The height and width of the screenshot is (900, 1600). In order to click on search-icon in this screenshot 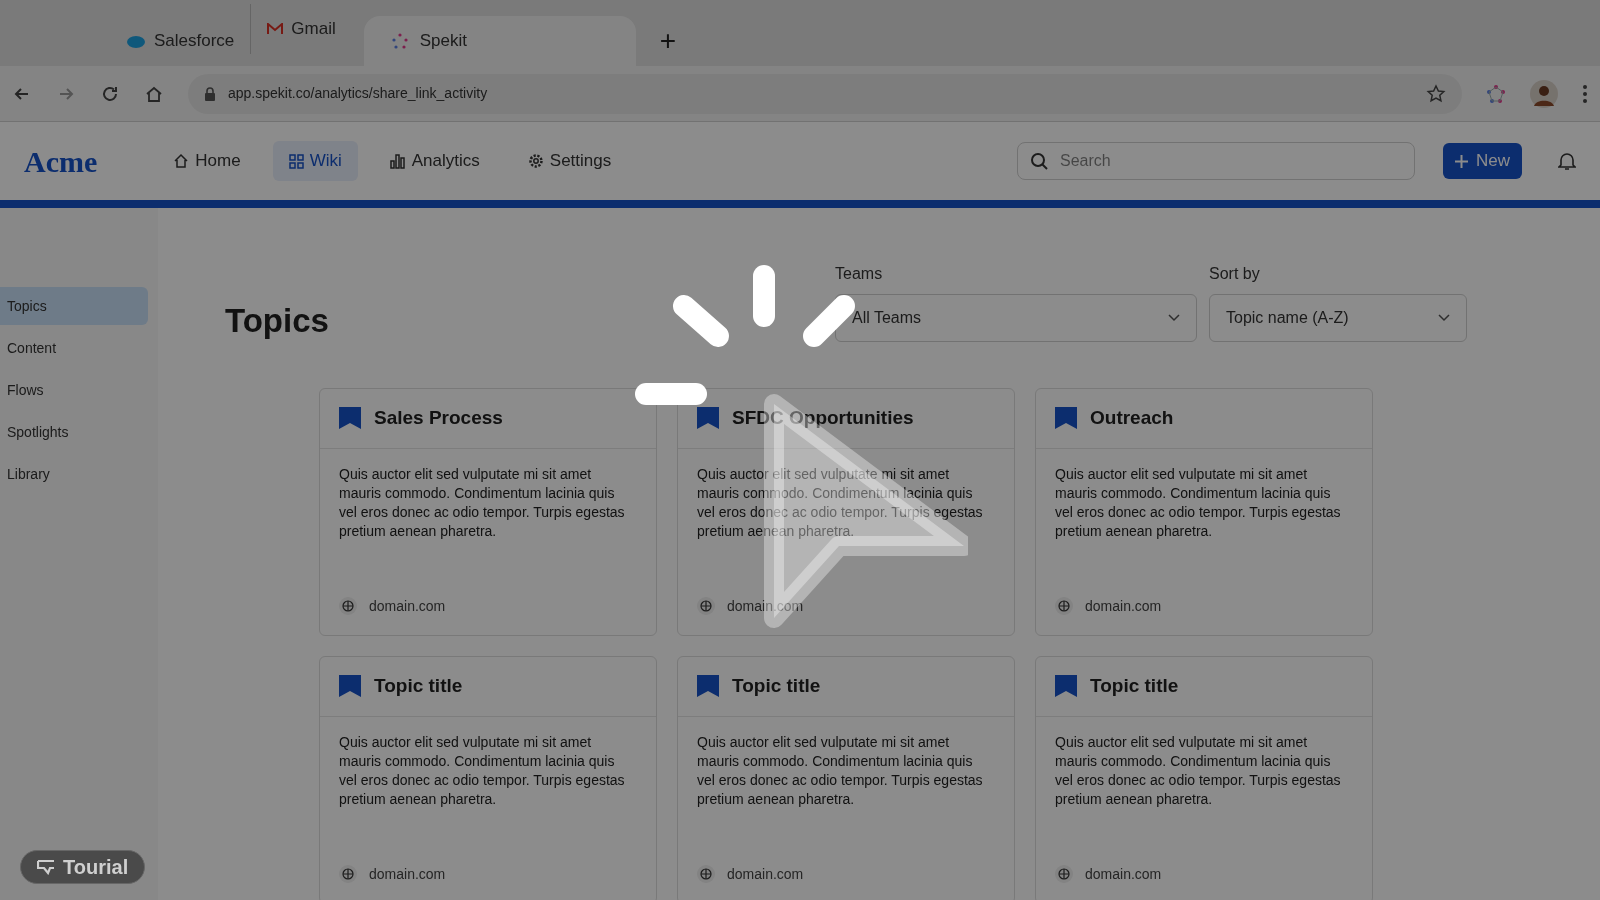, I will do `click(1039, 161)`.